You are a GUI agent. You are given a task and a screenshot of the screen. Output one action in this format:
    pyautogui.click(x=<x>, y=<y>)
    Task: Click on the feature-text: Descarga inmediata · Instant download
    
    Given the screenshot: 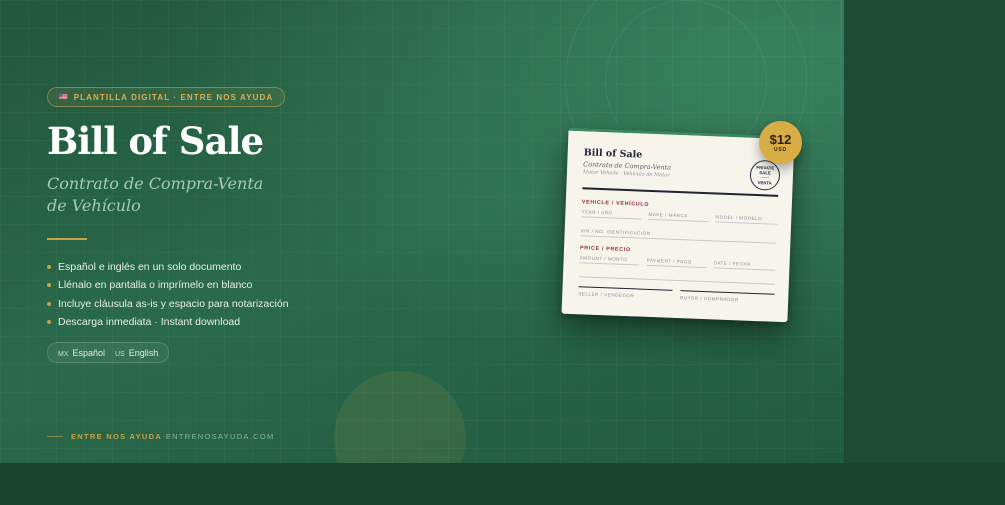 What is the action you would take?
    pyautogui.click(x=149, y=322)
    